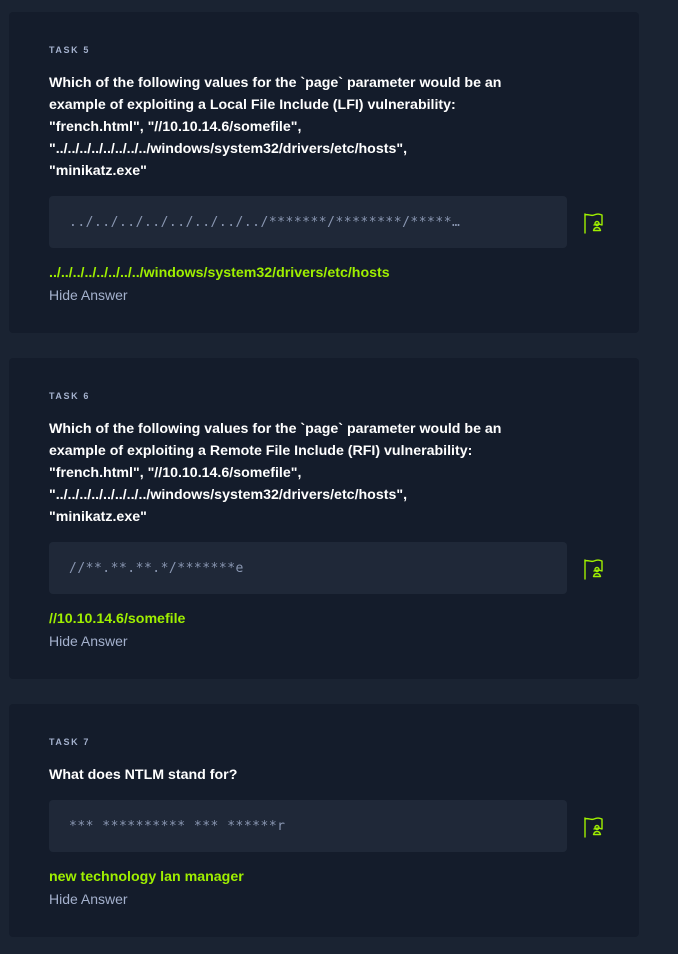 Image resolution: width=678 pixels, height=954 pixels. What do you see at coordinates (69, 742) in the screenshot?
I see `task-label: TASK 7` at bounding box center [69, 742].